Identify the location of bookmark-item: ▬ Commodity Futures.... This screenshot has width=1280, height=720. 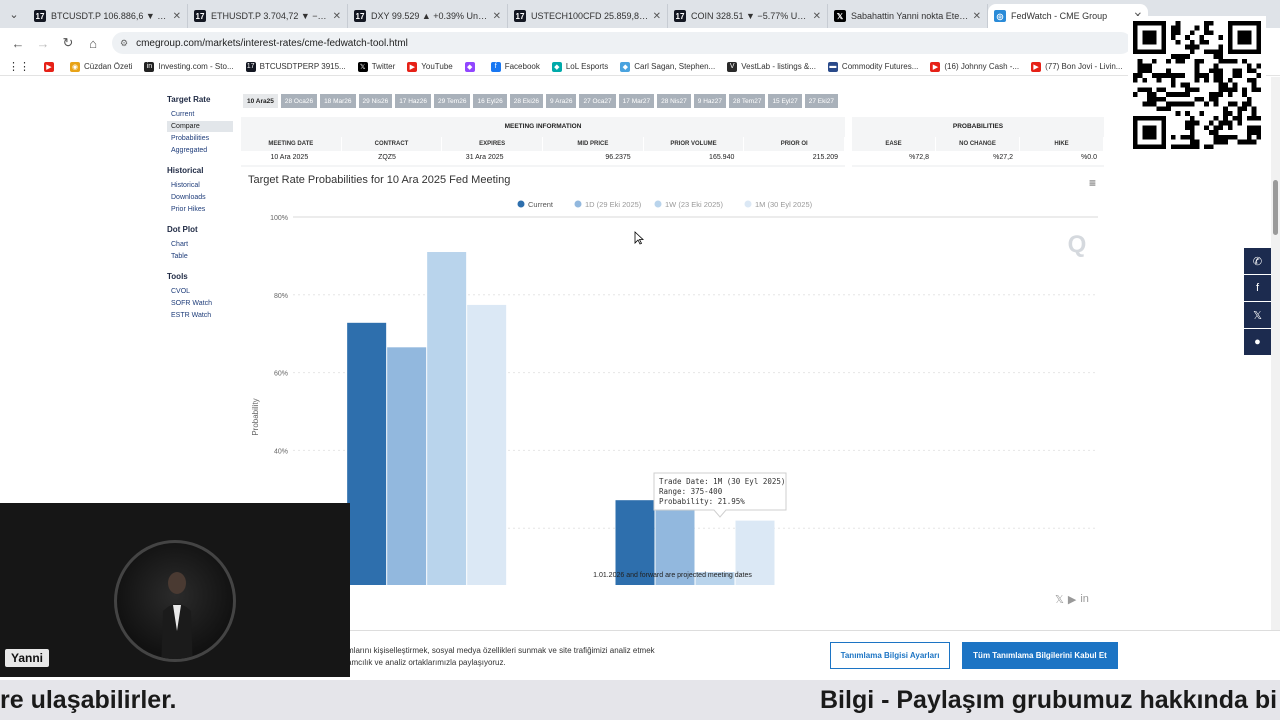
(872, 66).